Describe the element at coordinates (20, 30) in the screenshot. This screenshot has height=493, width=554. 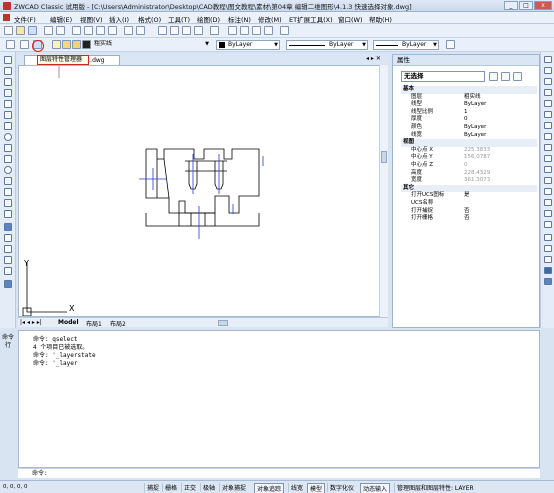
I see `open-folder-icon` at that location.